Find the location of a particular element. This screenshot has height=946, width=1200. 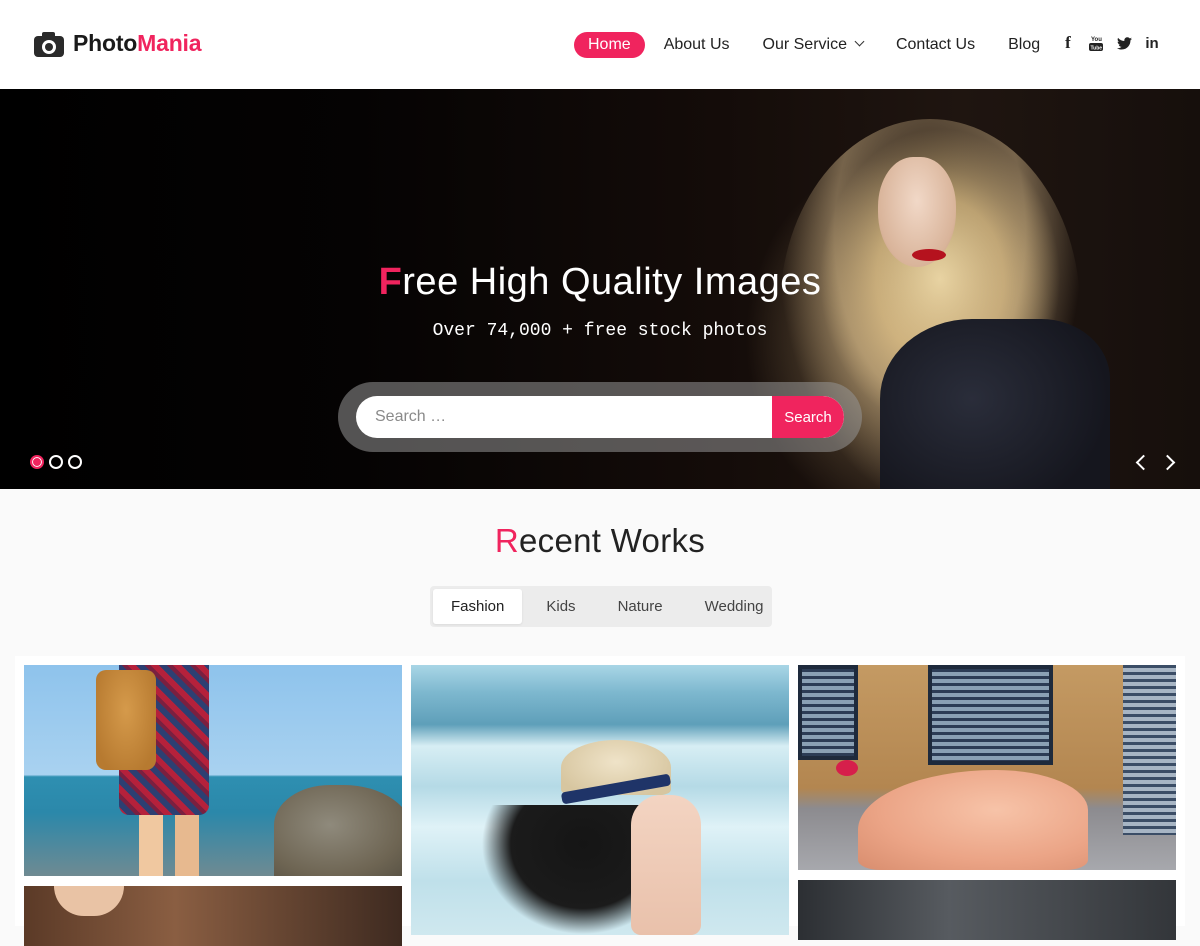

slider-pagination is located at coordinates (58, 462).